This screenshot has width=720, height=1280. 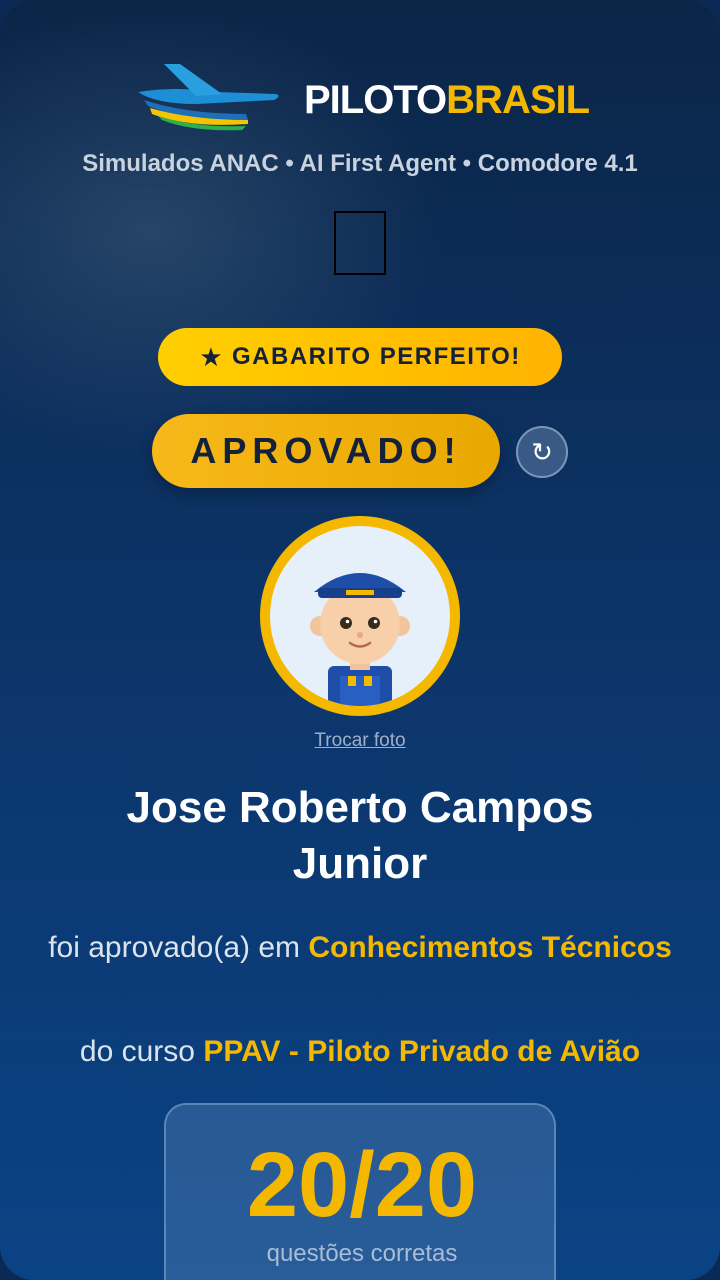 What do you see at coordinates (490, 947) in the screenshot?
I see `subject-name: Conhecimentos Técnicos` at bounding box center [490, 947].